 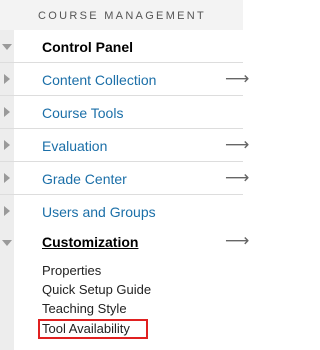 What do you see at coordinates (96, 289) in the screenshot?
I see `submenu-item-quick-setup-guide: Quick Setup Guide` at bounding box center [96, 289].